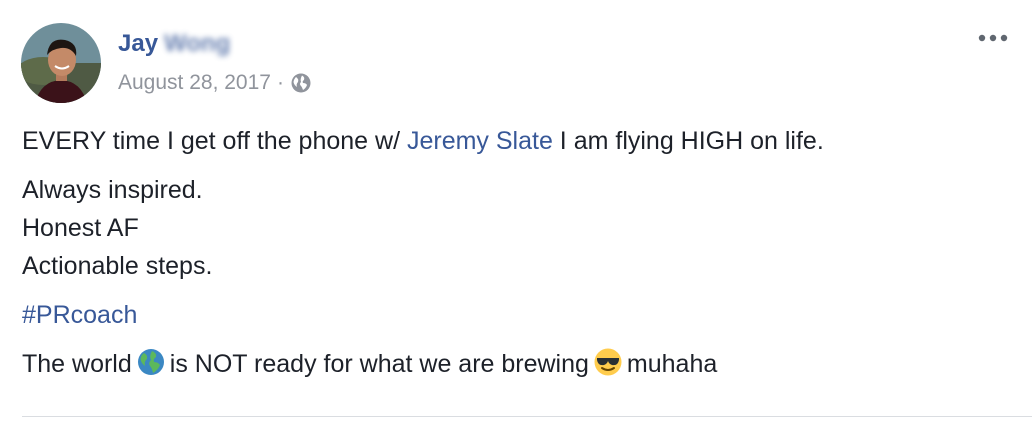 This screenshot has height=421, width=1032. What do you see at coordinates (672, 364) in the screenshot?
I see `paragraph-4-text-after: muhaha` at bounding box center [672, 364].